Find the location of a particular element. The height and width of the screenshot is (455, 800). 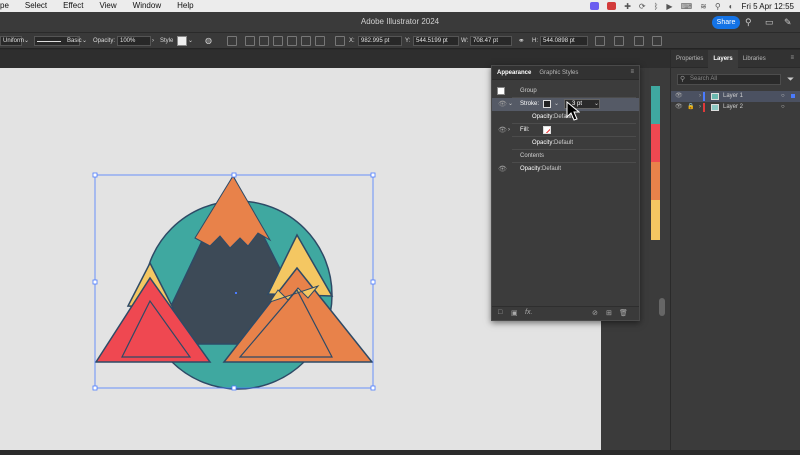

workspace-icon: ▭ is located at coordinates (769, 22).